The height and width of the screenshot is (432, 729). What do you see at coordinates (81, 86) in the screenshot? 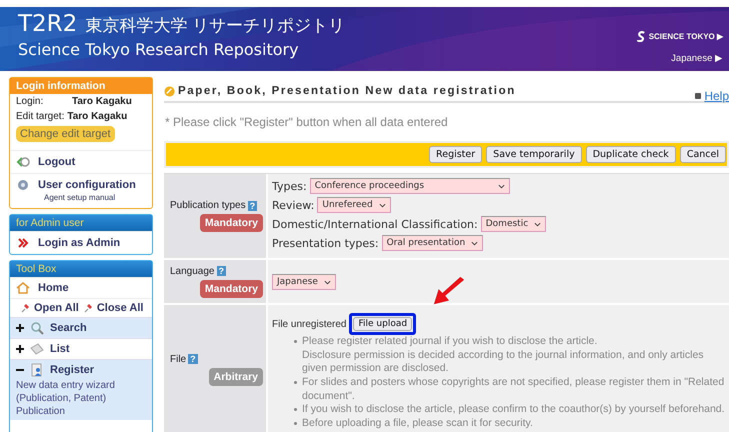
I see `panel-title: Login information` at bounding box center [81, 86].